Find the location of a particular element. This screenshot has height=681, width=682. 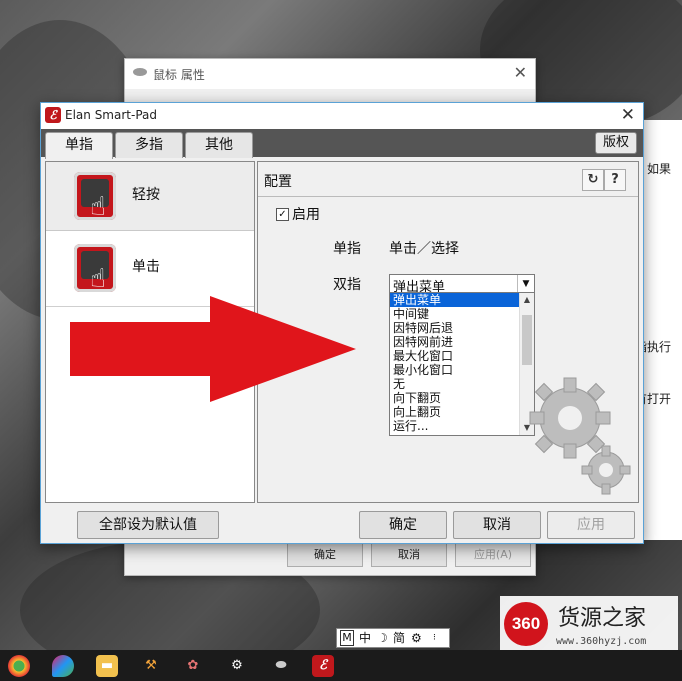

tab-bar: 单指 多指 其他 版权 is located at coordinates (342, 144).